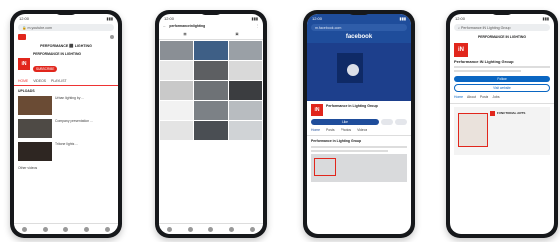 This screenshot has height=242, width=560. What do you see at coordinates (502, 79) in the screenshot?
I see `follow-button: Follow` at bounding box center [502, 79].